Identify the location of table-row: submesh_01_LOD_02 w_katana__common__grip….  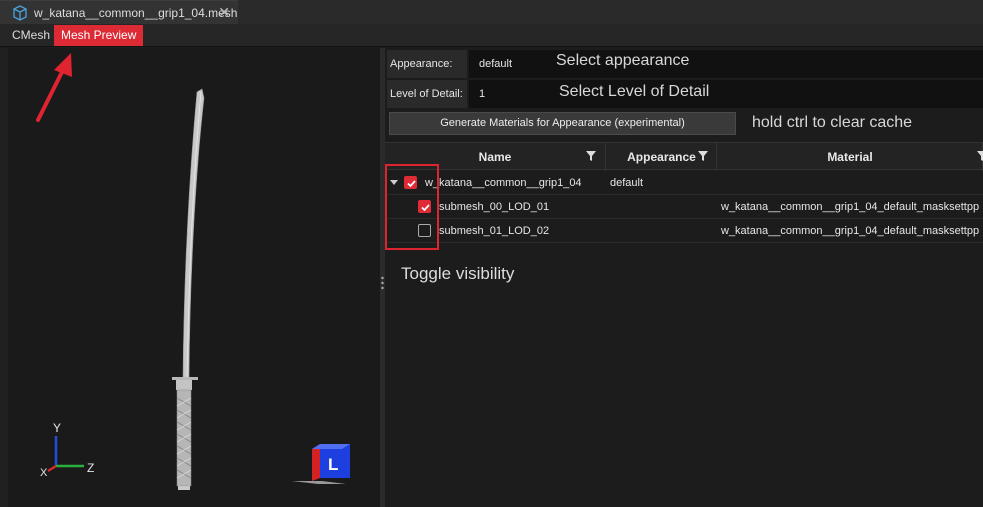
(684, 231).